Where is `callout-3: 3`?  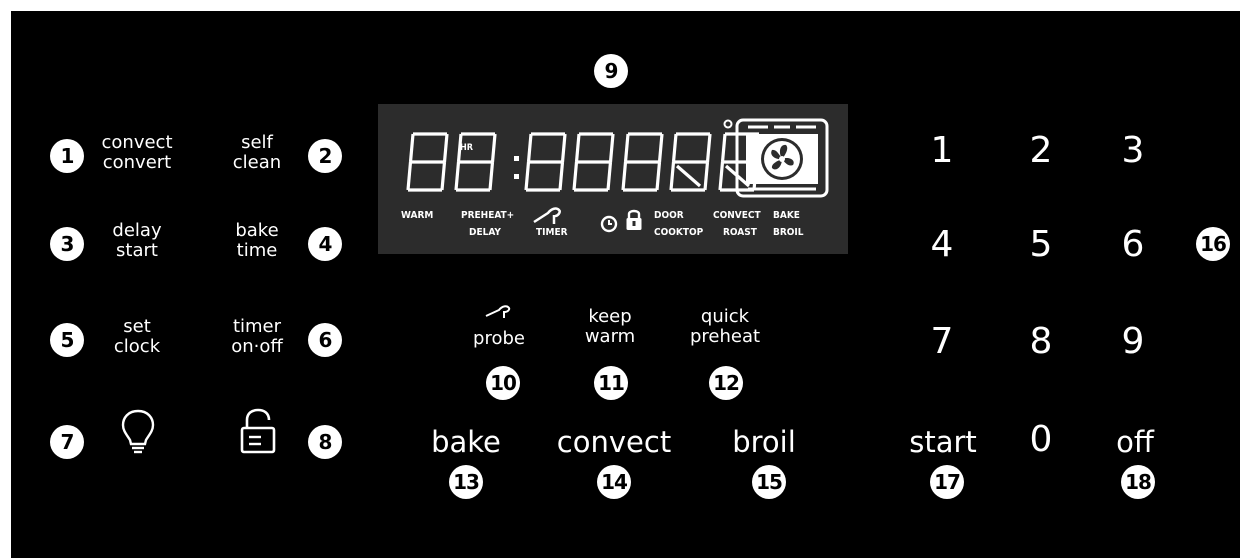
callout-3: 3 is located at coordinates (67, 244).